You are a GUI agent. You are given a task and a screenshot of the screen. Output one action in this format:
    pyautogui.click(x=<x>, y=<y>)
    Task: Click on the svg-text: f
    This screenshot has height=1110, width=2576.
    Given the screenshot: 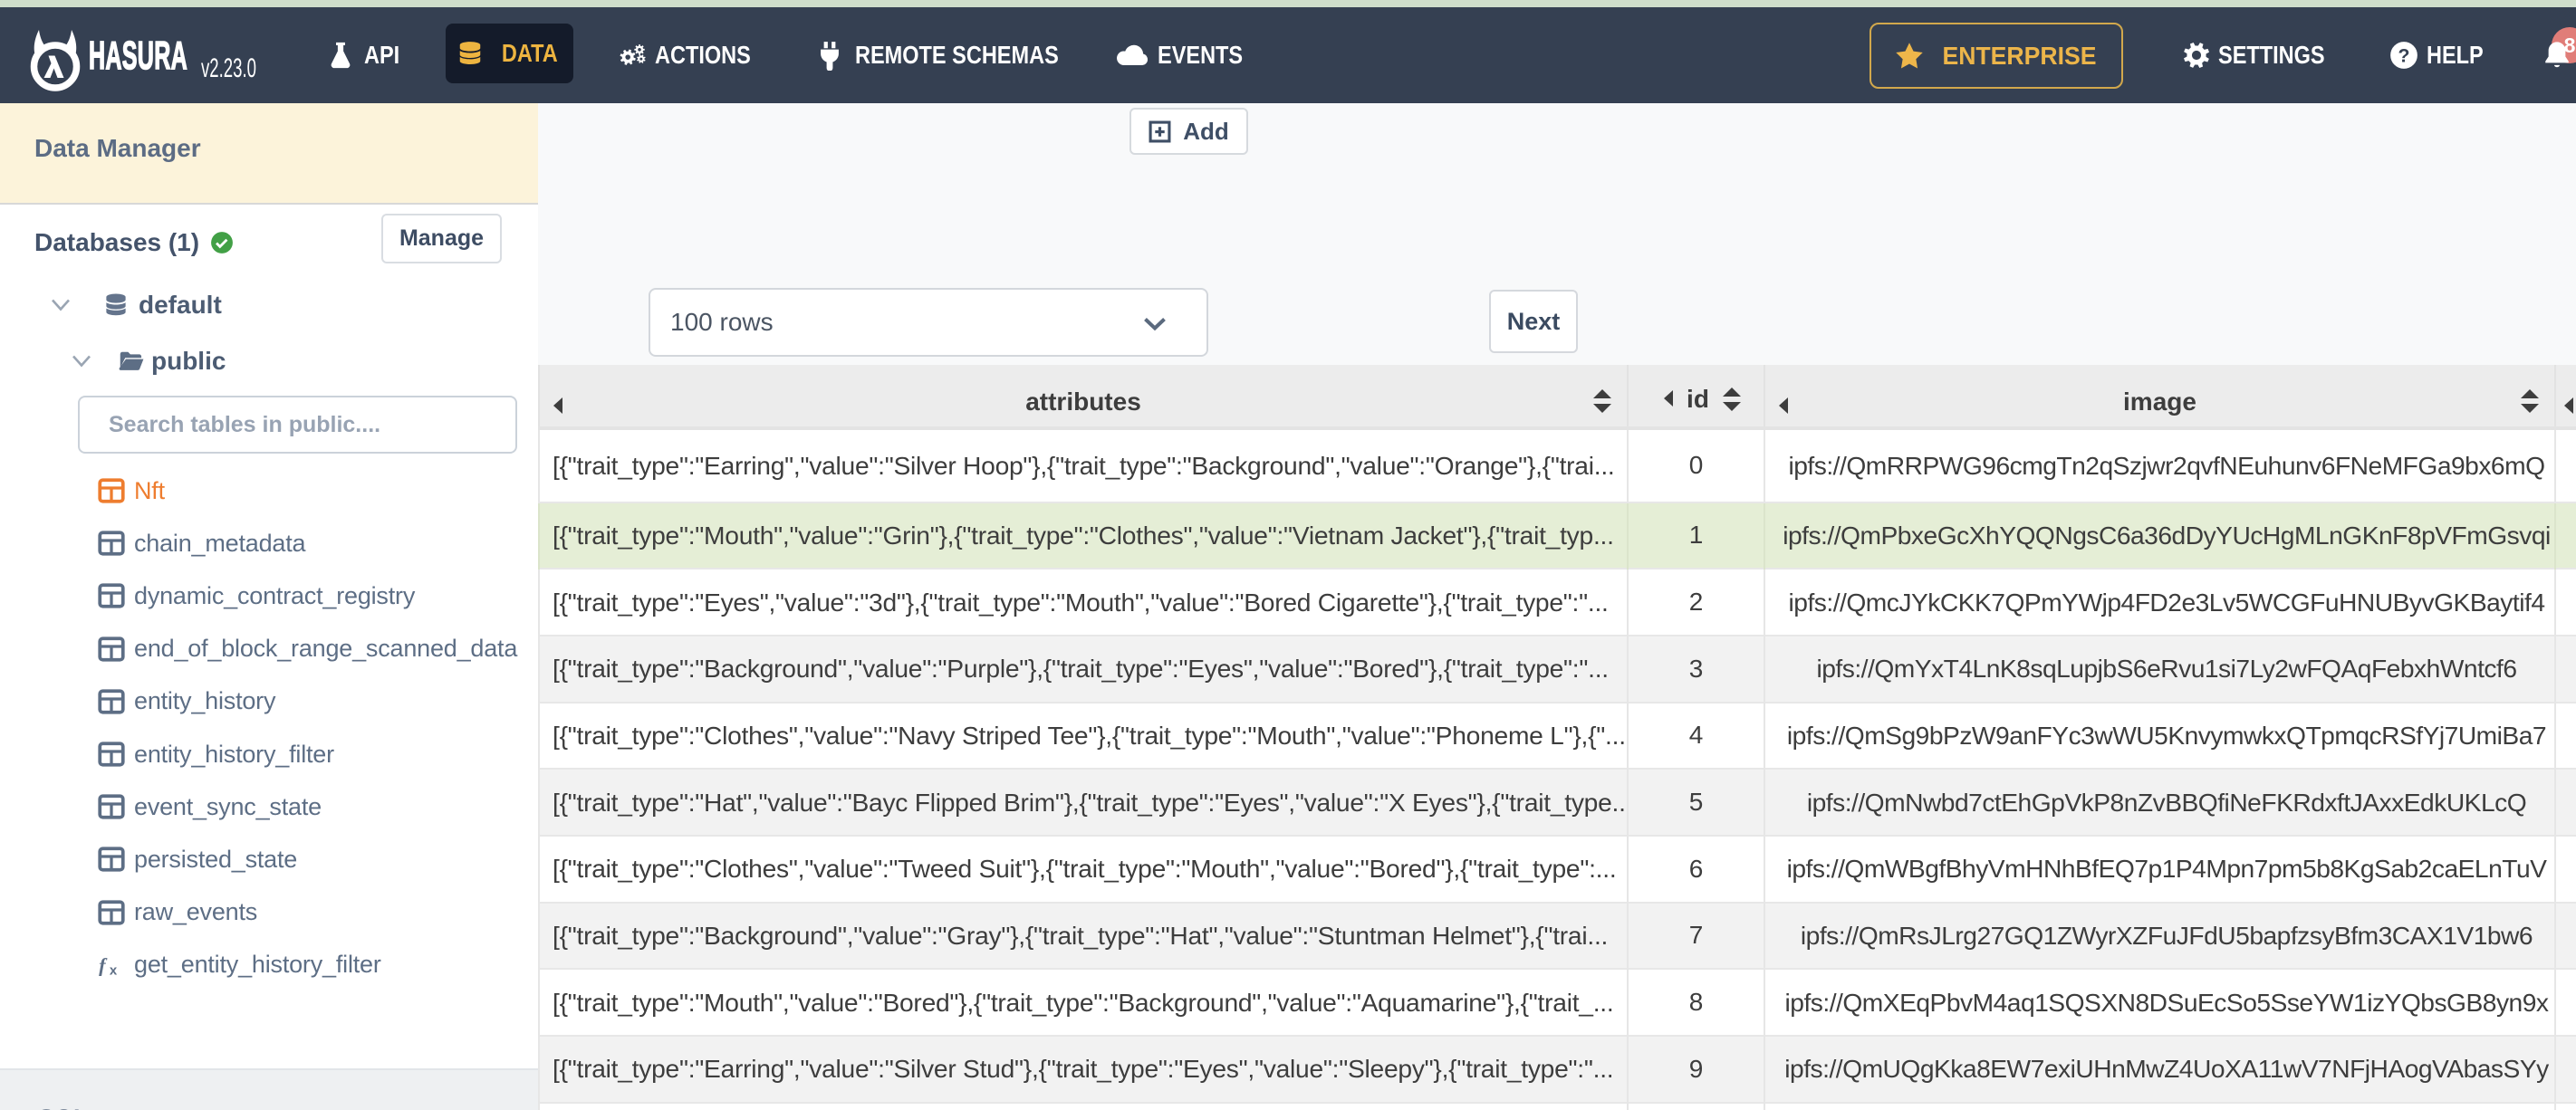 What is the action you would take?
    pyautogui.click(x=103, y=964)
    